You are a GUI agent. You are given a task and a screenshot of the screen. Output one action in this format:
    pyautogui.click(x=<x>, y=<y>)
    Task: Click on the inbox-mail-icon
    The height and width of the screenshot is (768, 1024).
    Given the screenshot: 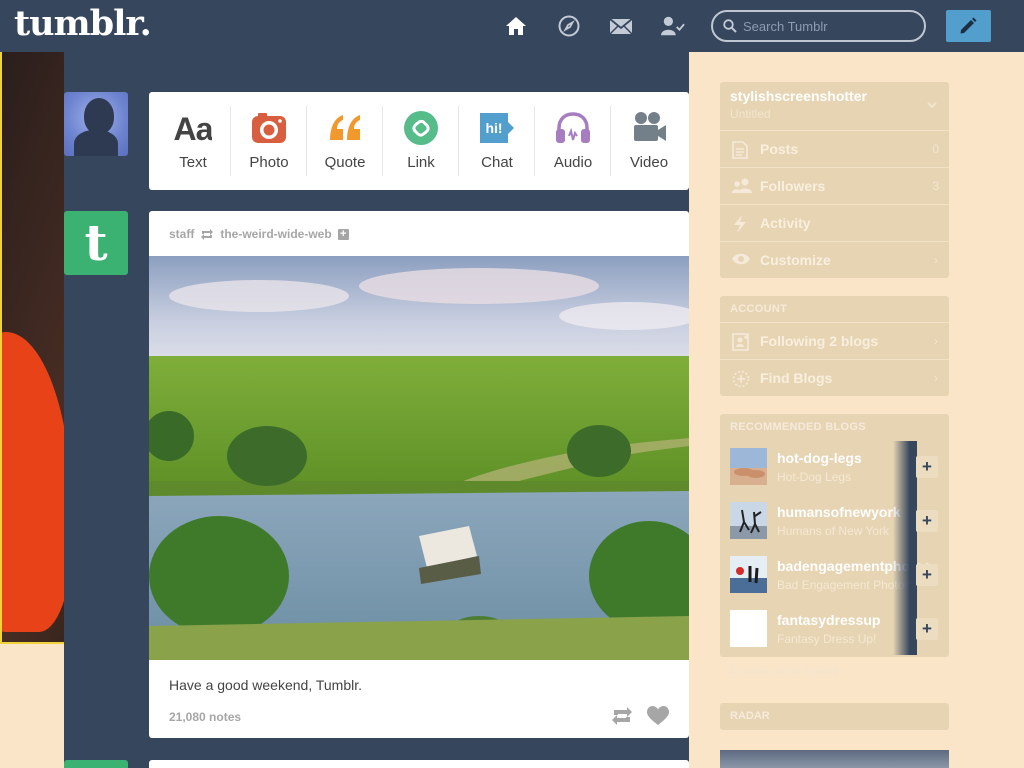 What is the action you would take?
    pyautogui.click(x=621, y=26)
    